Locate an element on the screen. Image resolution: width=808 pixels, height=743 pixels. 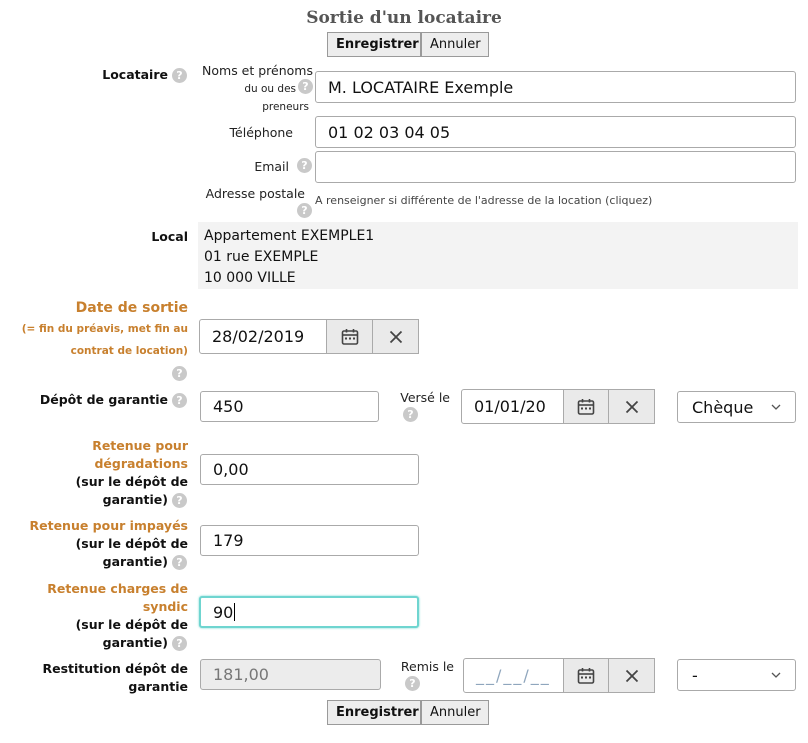
local-line: 10 000 VILLE is located at coordinates (250, 278).